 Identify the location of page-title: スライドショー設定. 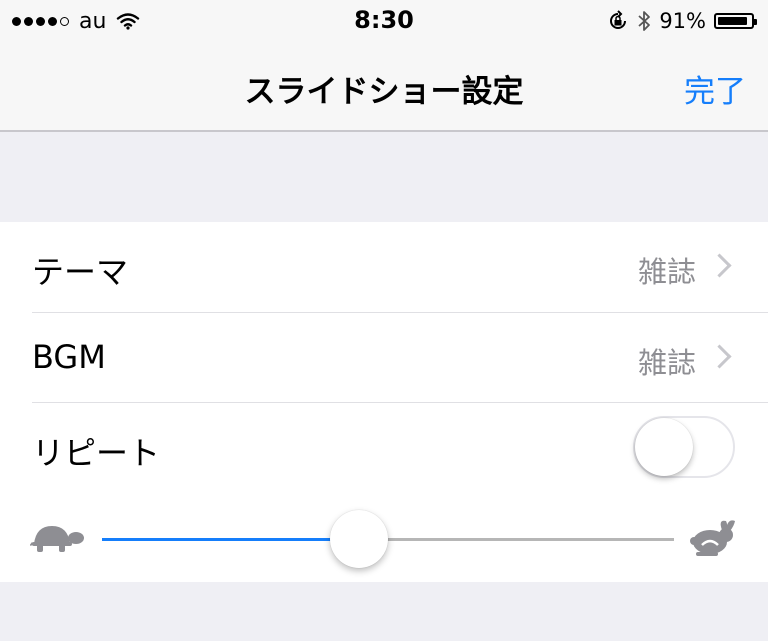
(384, 92).